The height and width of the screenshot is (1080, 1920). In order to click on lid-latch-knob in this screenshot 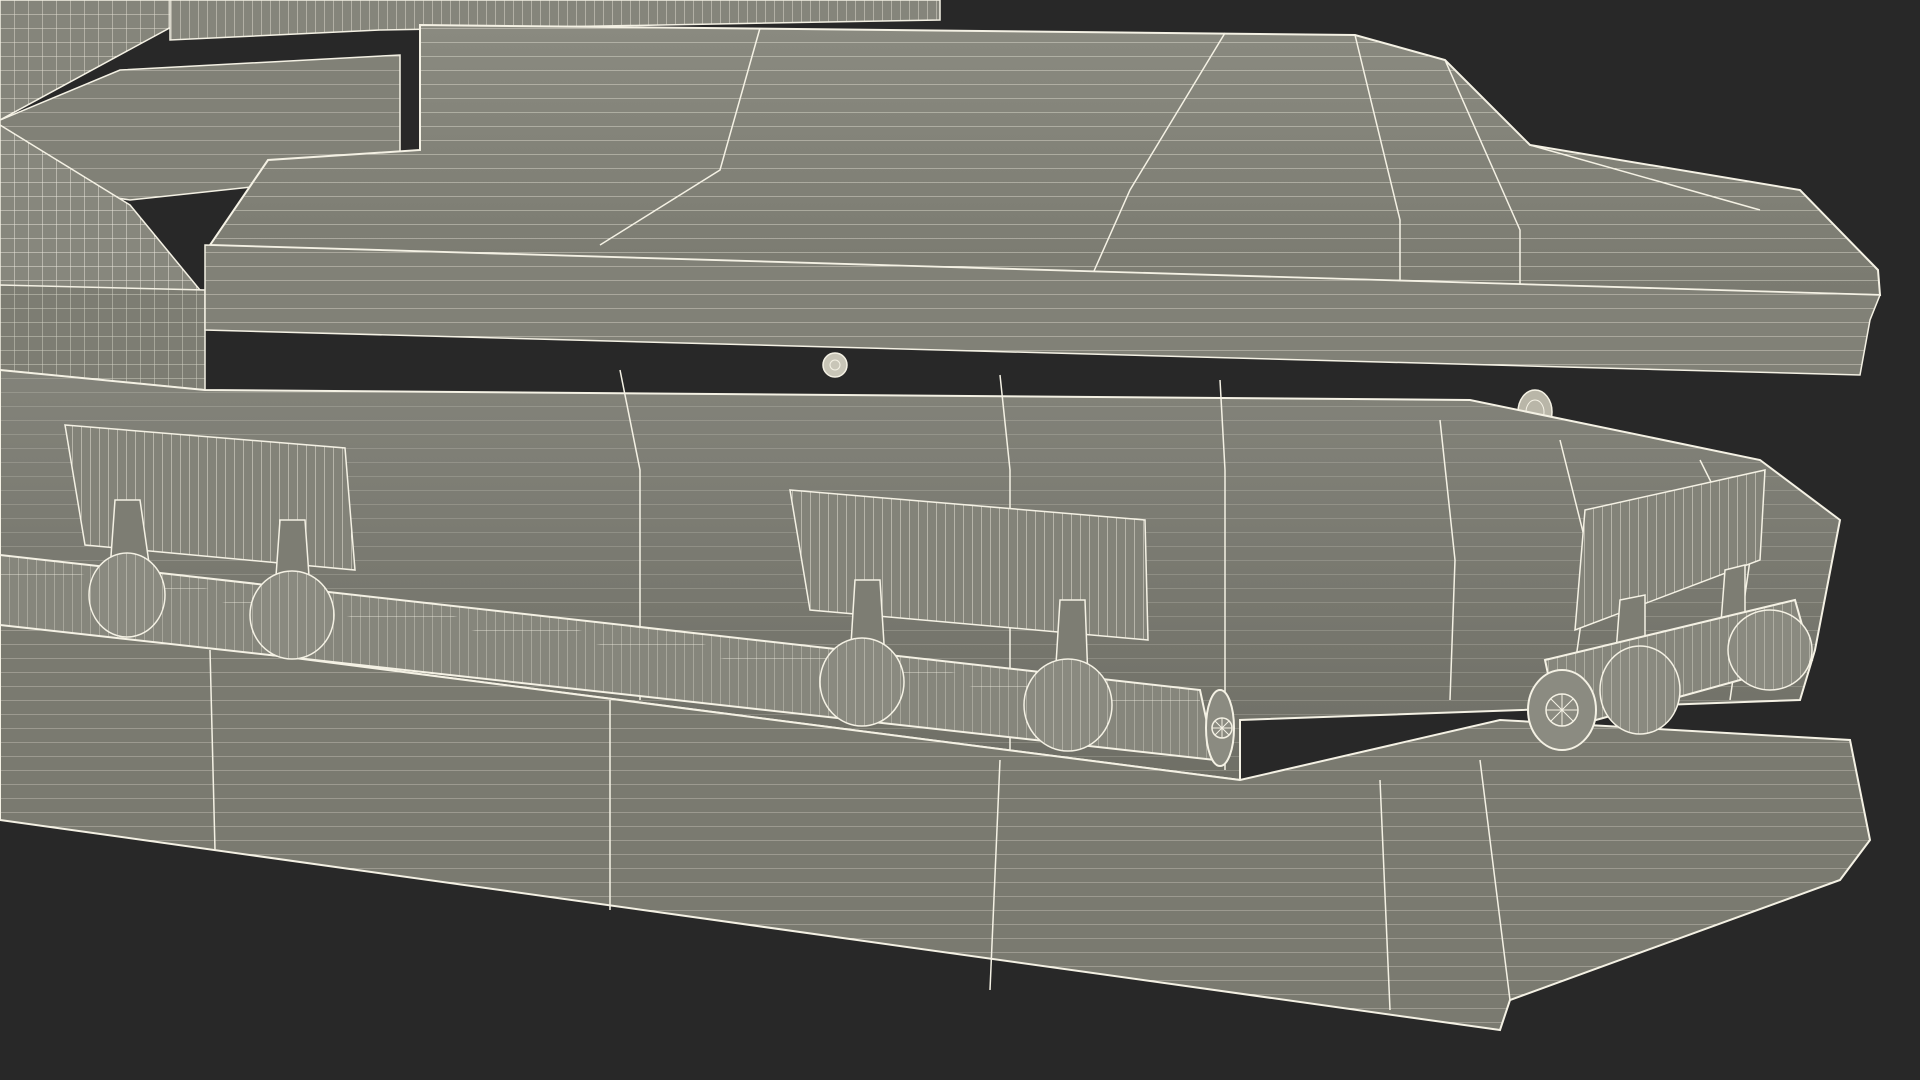, I will do `click(835, 365)`.